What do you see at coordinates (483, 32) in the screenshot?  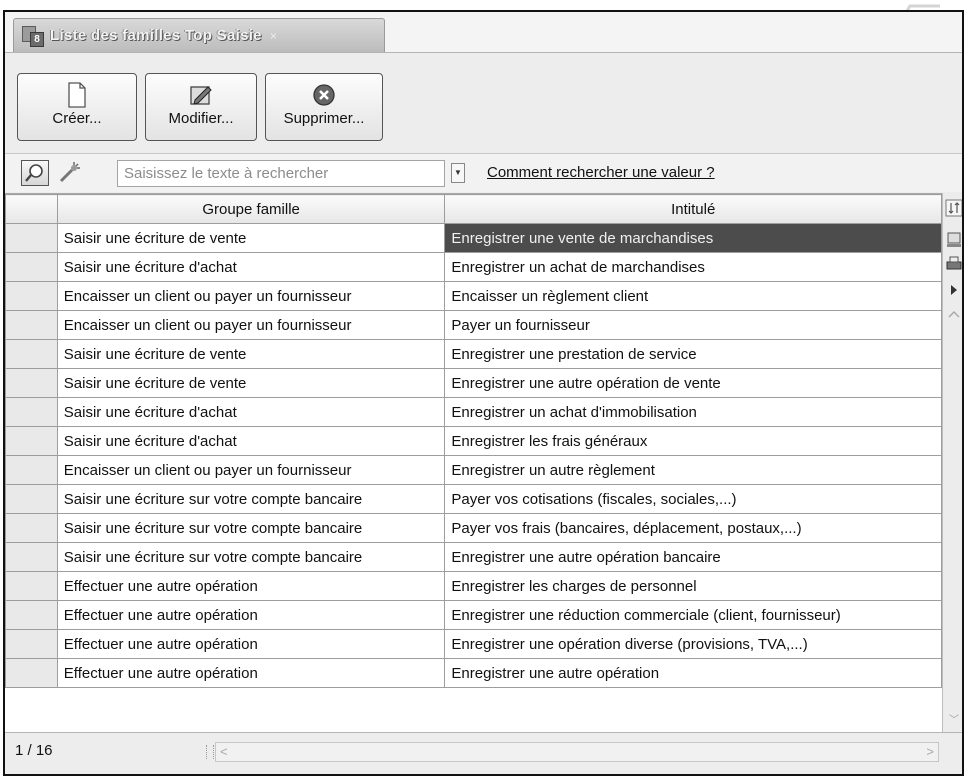 I see `tab-strip: 8 Liste des familles Top Saisie ×` at bounding box center [483, 32].